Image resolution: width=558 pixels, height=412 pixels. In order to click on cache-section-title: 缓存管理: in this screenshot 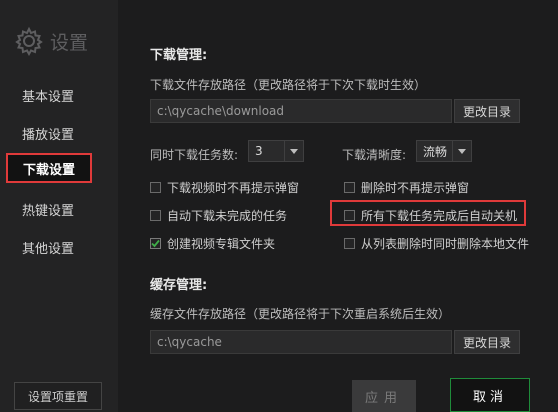, I will do `click(179, 285)`.